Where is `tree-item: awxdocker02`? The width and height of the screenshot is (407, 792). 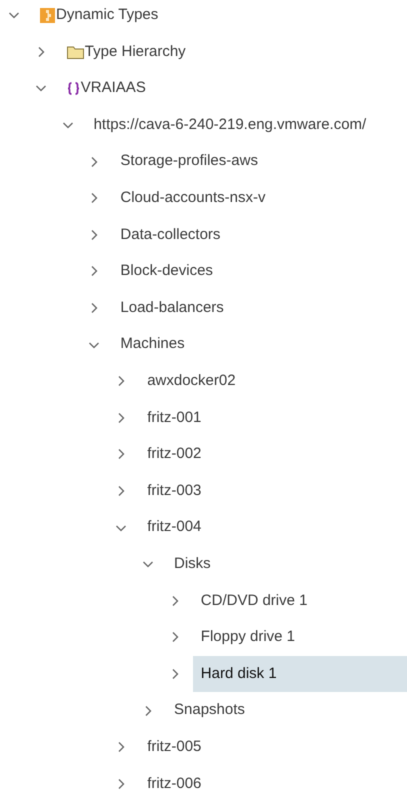 tree-item: awxdocker02 is located at coordinates (273, 381).